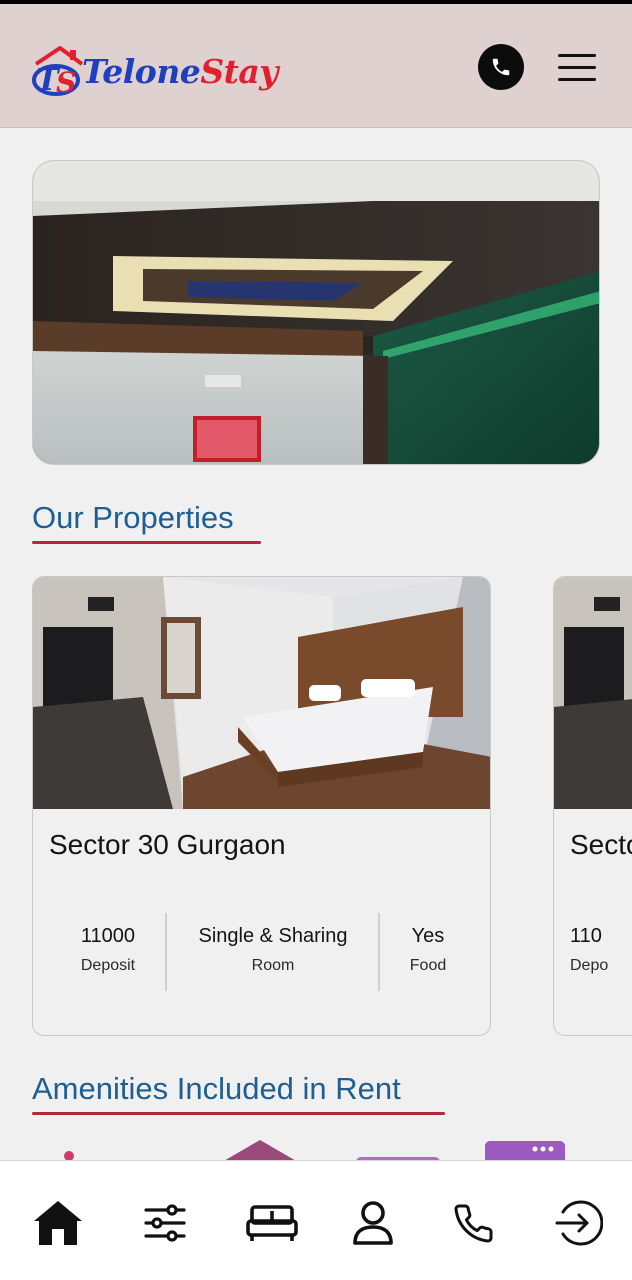 Image resolution: width=632 pixels, height=1280 pixels. I want to click on deposit-stat: 11000 Deposit, so click(108, 948).